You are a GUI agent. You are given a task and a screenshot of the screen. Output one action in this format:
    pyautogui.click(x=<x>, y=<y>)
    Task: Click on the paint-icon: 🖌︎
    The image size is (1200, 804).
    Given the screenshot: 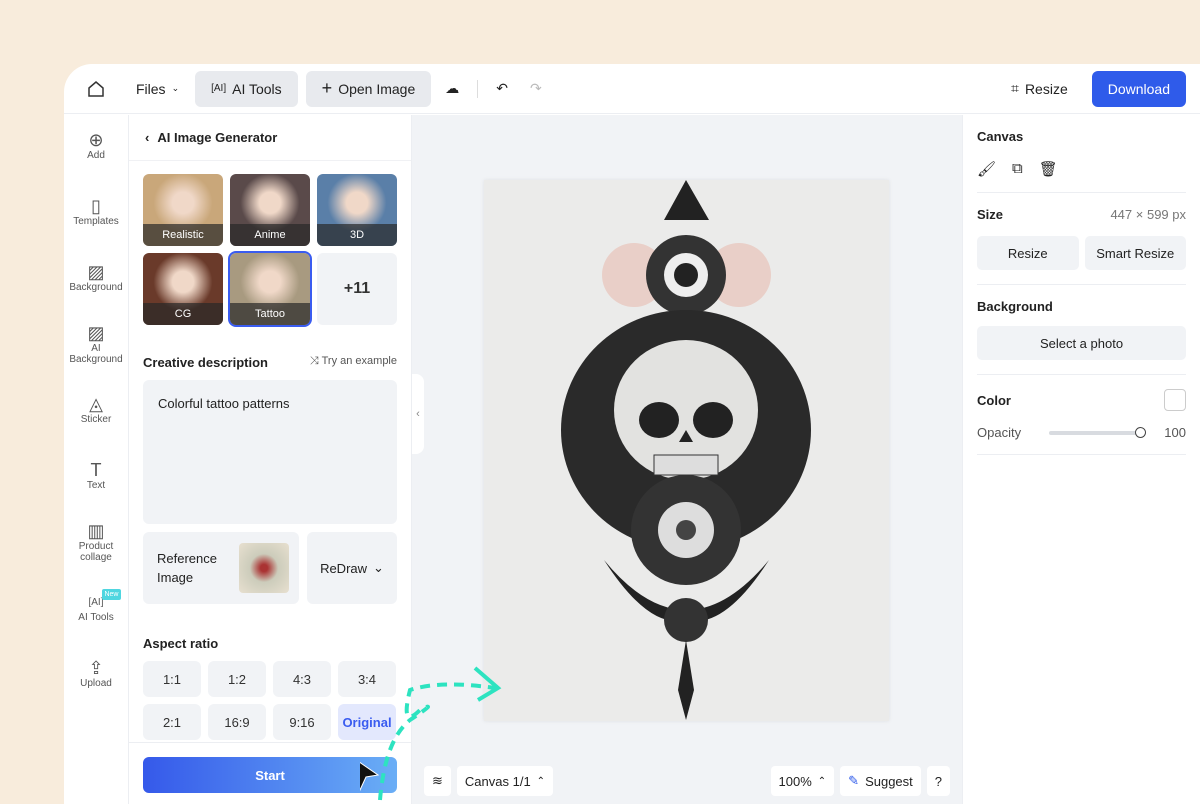 What is the action you would take?
    pyautogui.click(x=986, y=169)
    